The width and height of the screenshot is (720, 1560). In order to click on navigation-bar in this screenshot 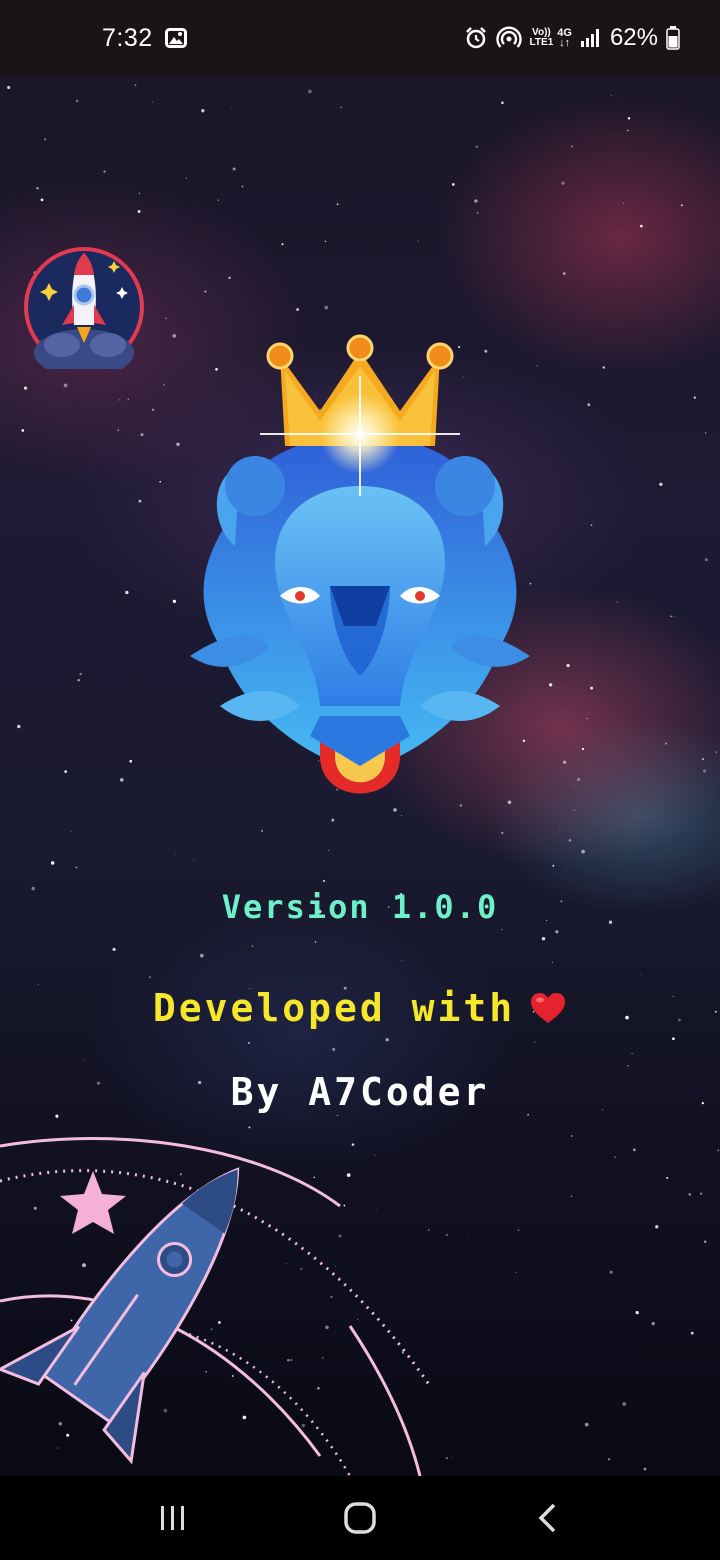, I will do `click(360, 1518)`.